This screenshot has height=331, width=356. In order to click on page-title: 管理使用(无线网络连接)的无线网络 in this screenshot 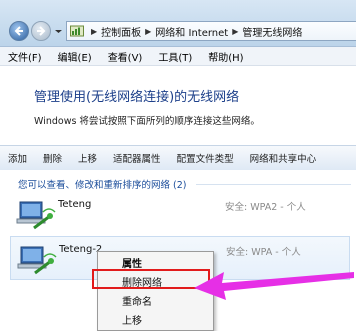, I will do `click(137, 97)`.